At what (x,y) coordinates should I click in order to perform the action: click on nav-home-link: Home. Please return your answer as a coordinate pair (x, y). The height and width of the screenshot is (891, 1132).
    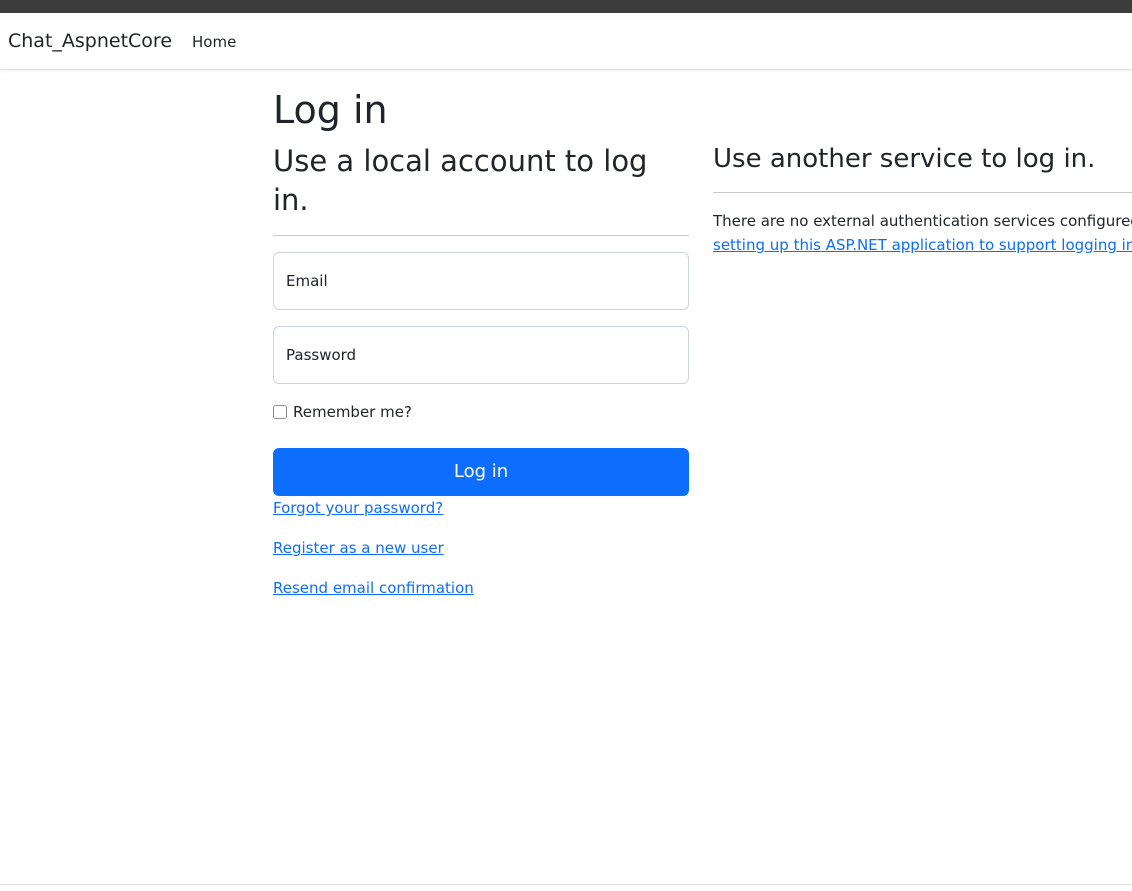
    Looking at the image, I should click on (214, 42).